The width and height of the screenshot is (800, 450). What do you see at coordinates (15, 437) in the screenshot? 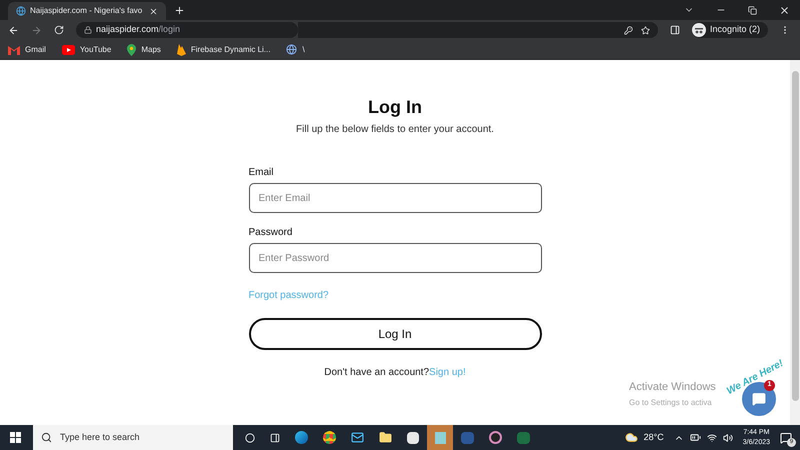
I see `windows-start-icon` at bounding box center [15, 437].